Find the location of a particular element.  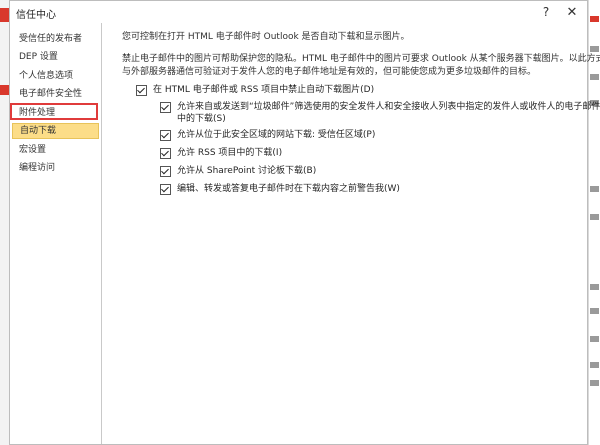

sidebar-item-automatic-download: 自动下载 is located at coordinates (55, 131).